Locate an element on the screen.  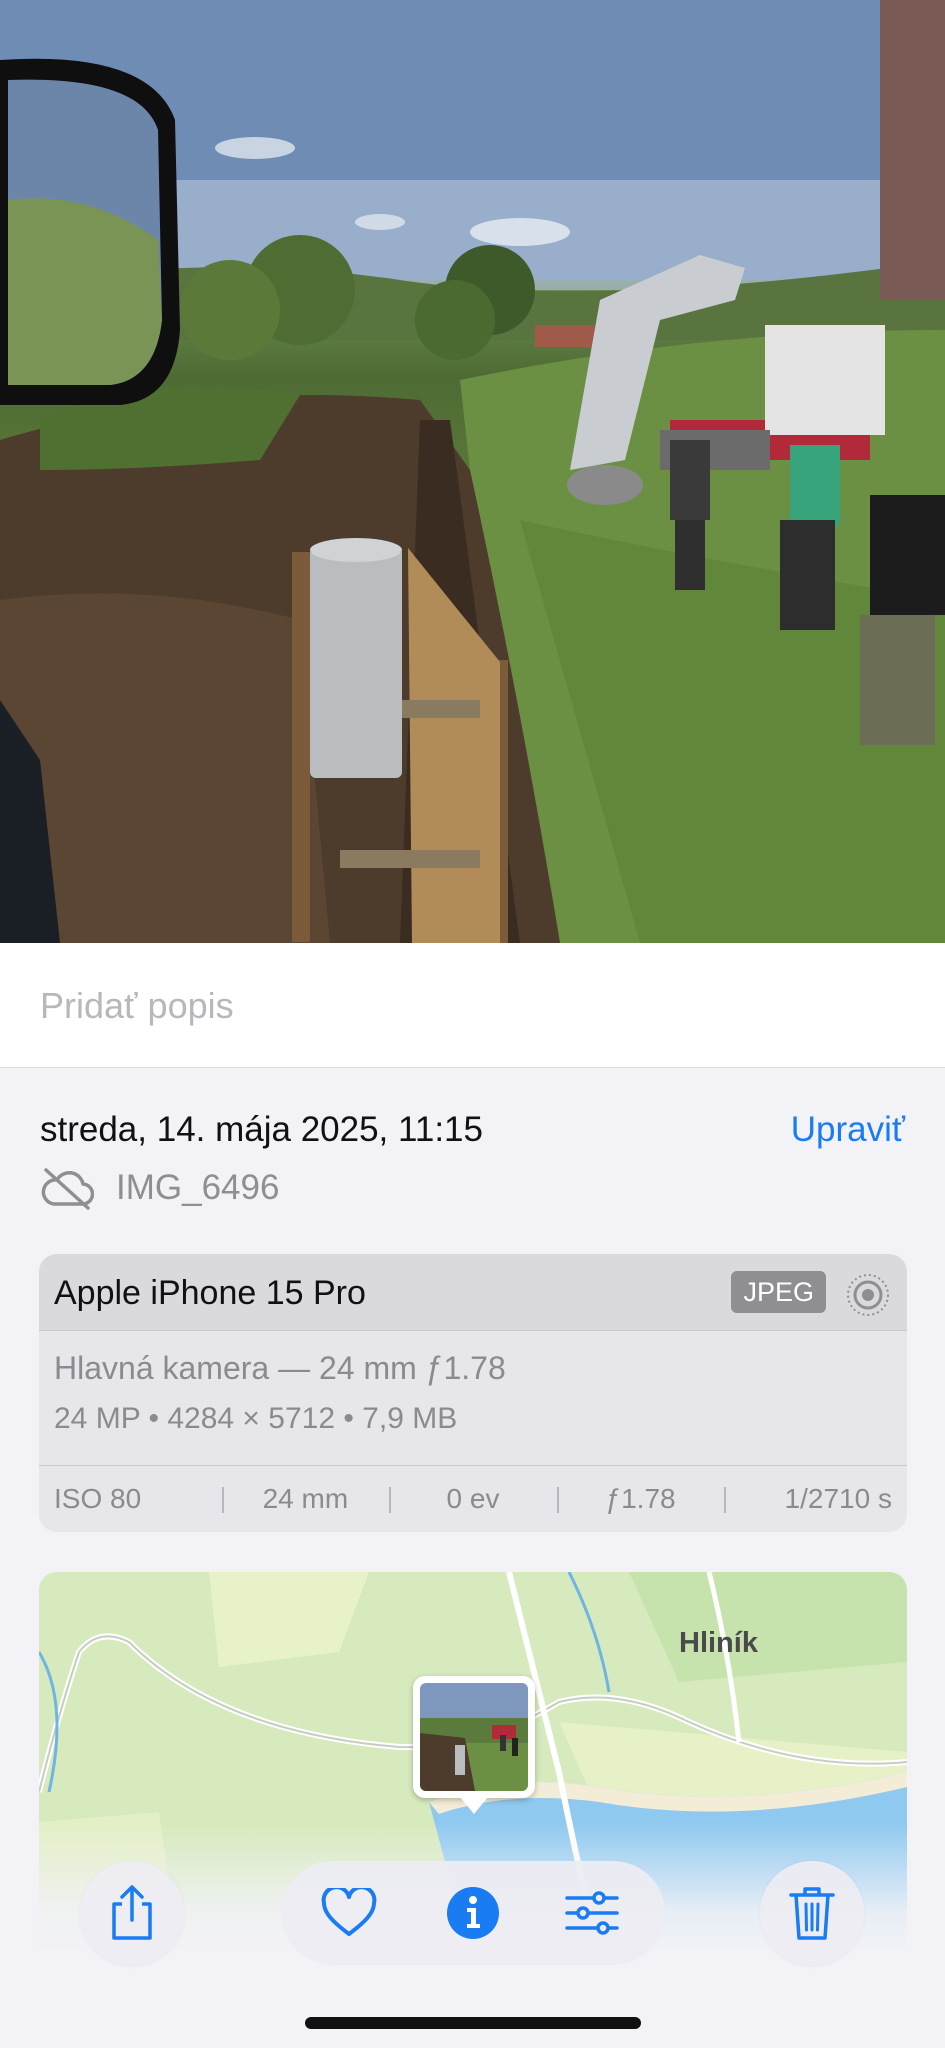
trash-icon is located at coordinates (812, 1913).